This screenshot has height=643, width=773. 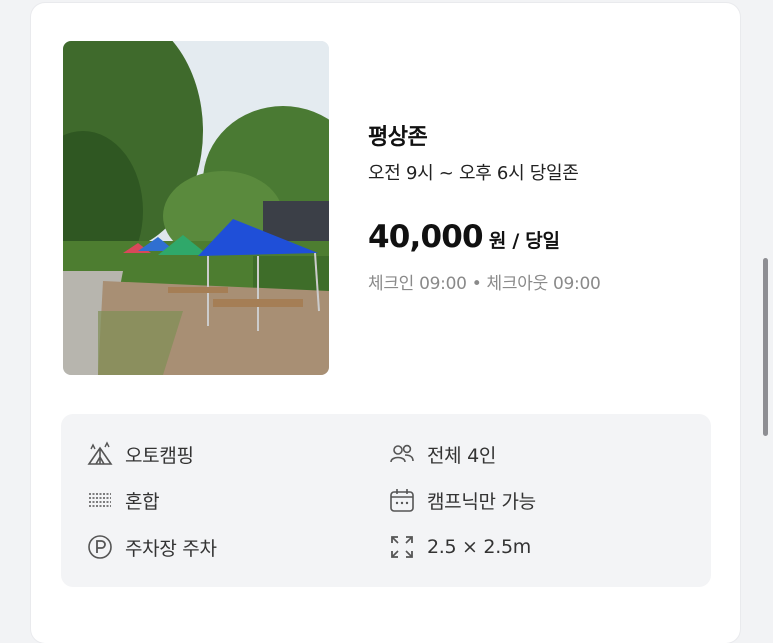 What do you see at coordinates (171, 548) in the screenshot?
I see `feature-label: 주차장 주차` at bounding box center [171, 548].